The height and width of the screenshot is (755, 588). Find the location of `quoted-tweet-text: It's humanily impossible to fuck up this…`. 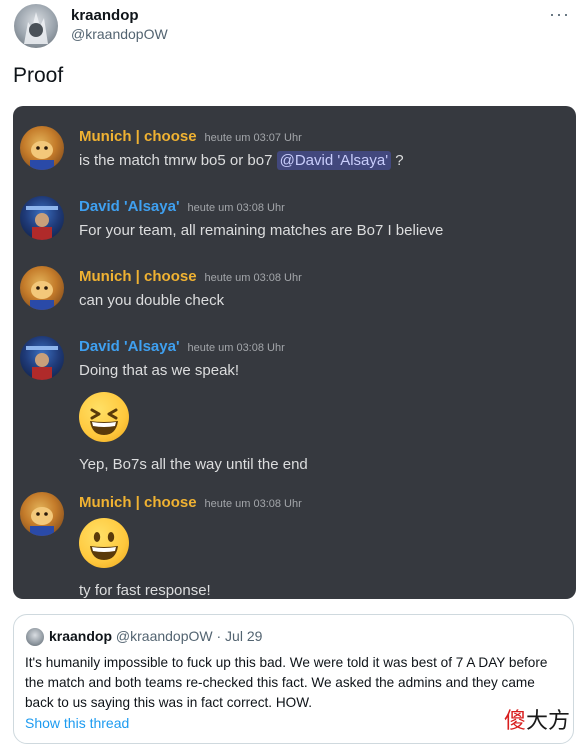

quoted-tweet-text: It's humanily impossible to fuck up this… is located at coordinates (286, 682).